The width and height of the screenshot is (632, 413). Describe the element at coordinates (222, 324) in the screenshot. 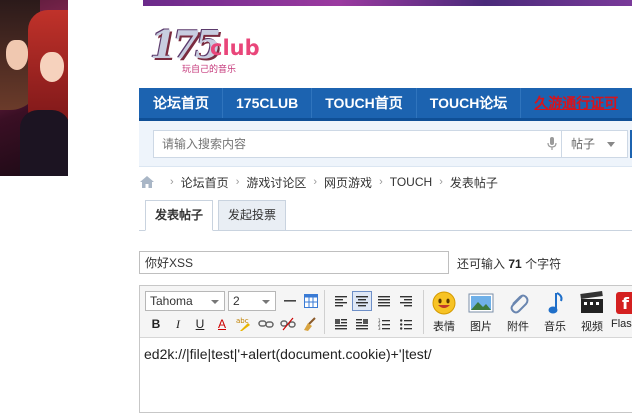

I see `font-color-button: A` at that location.